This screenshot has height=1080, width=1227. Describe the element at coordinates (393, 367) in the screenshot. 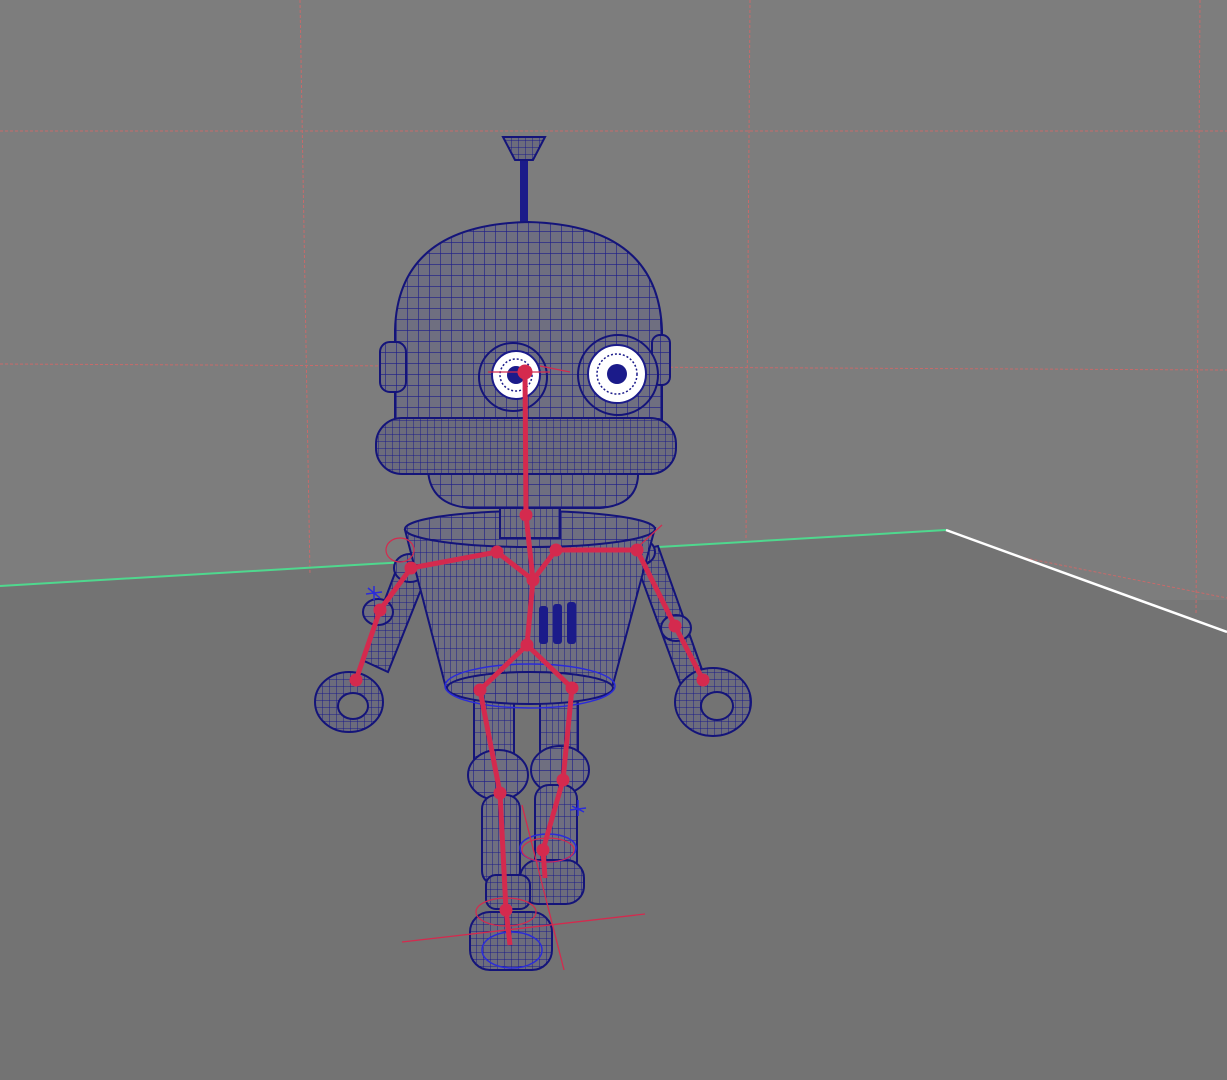

I see `robot-left-ear` at that location.